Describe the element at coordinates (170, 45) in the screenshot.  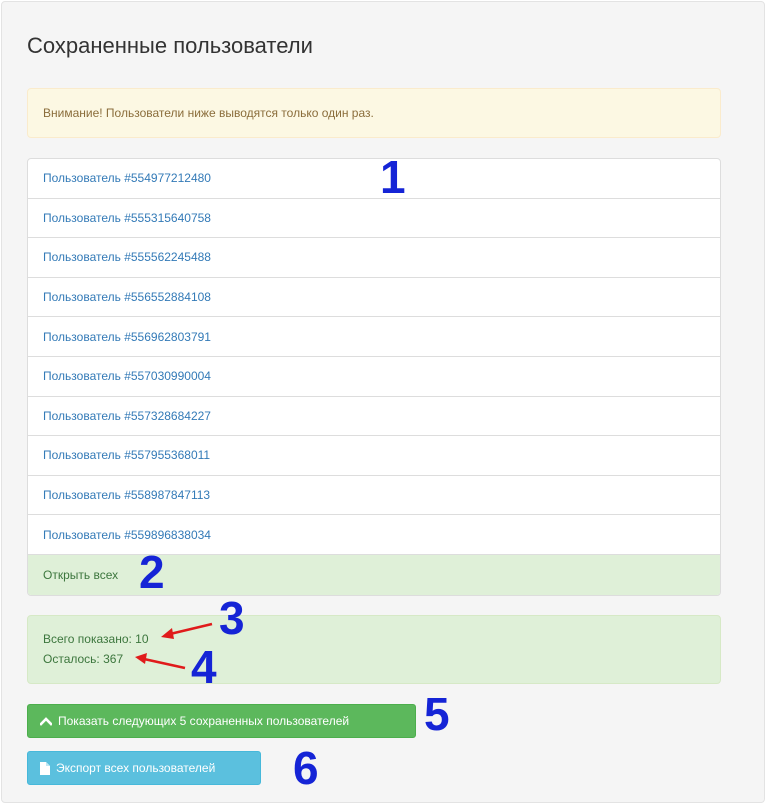
I see `page-title: Сохраненные пользователи` at that location.